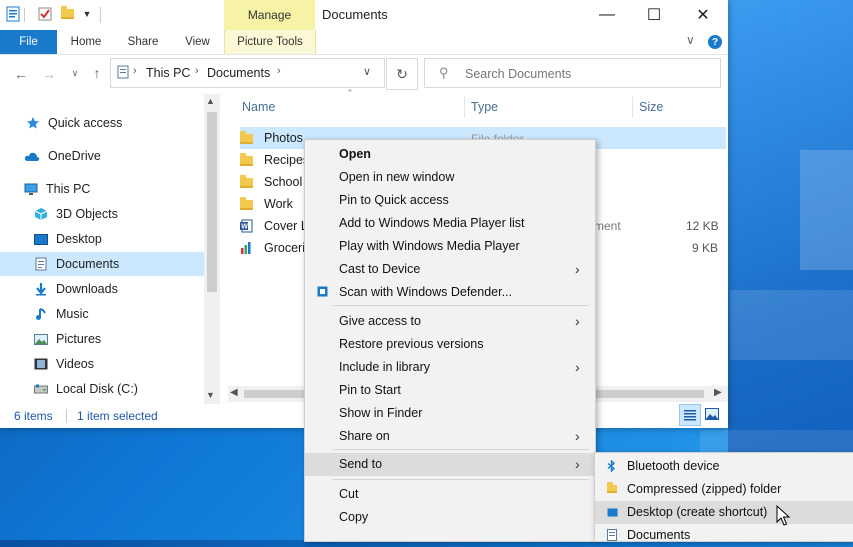 The image size is (853, 547). Describe the element at coordinates (715, 42) in the screenshot. I see `help-icon: ?` at that location.